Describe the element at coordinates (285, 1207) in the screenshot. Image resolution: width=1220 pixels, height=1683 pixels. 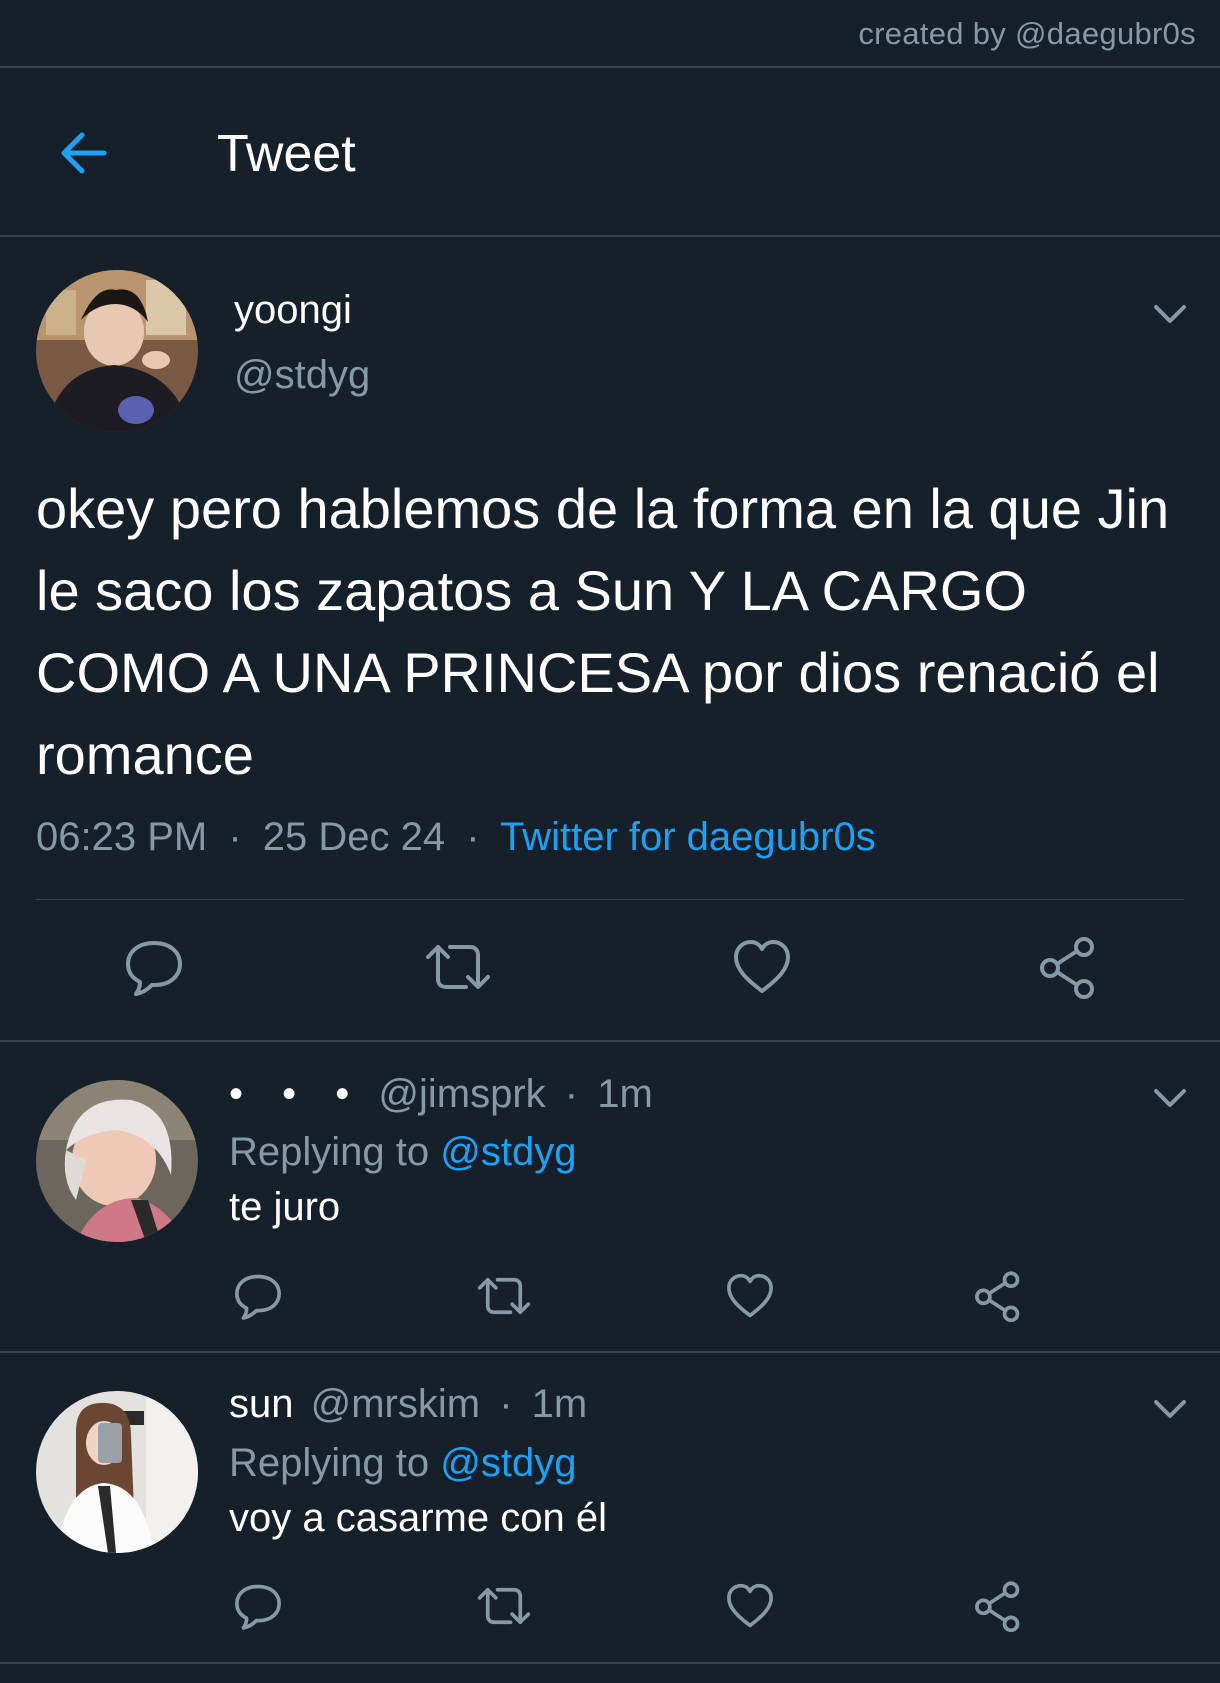
I see `reply-text: te juro` at that location.